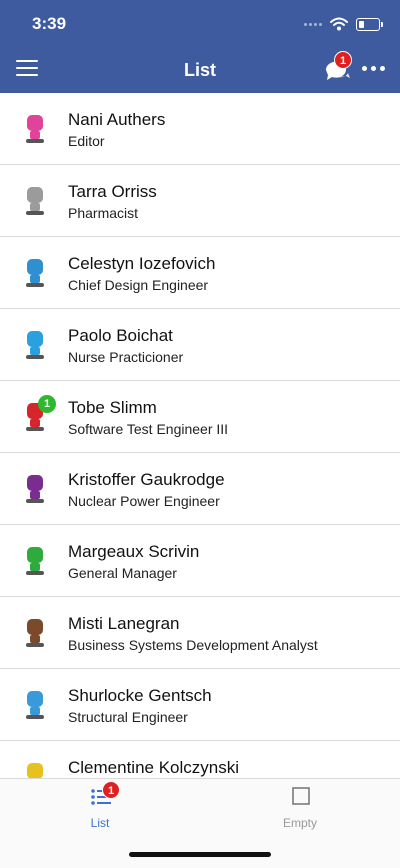  What do you see at coordinates (117, 119) in the screenshot?
I see `contact-name: Nani Authers` at bounding box center [117, 119].